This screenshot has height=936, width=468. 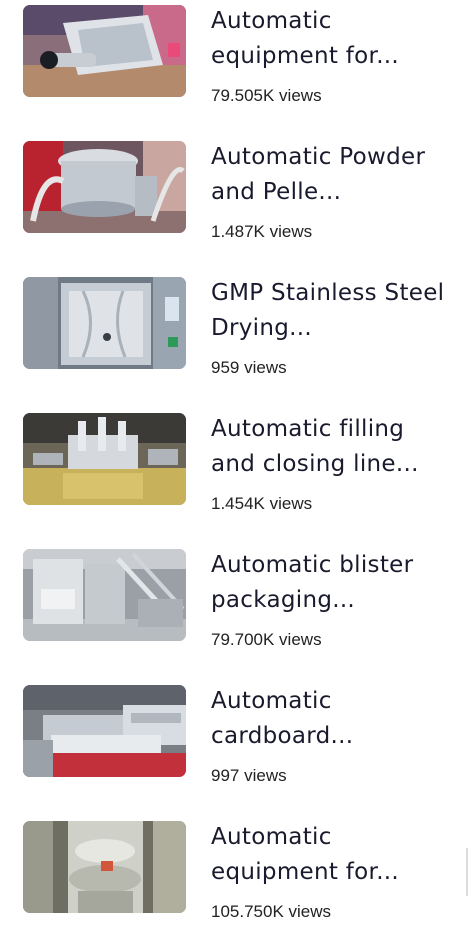 What do you see at coordinates (271, 911) in the screenshot?
I see `view-count: 105.750K views` at bounding box center [271, 911].